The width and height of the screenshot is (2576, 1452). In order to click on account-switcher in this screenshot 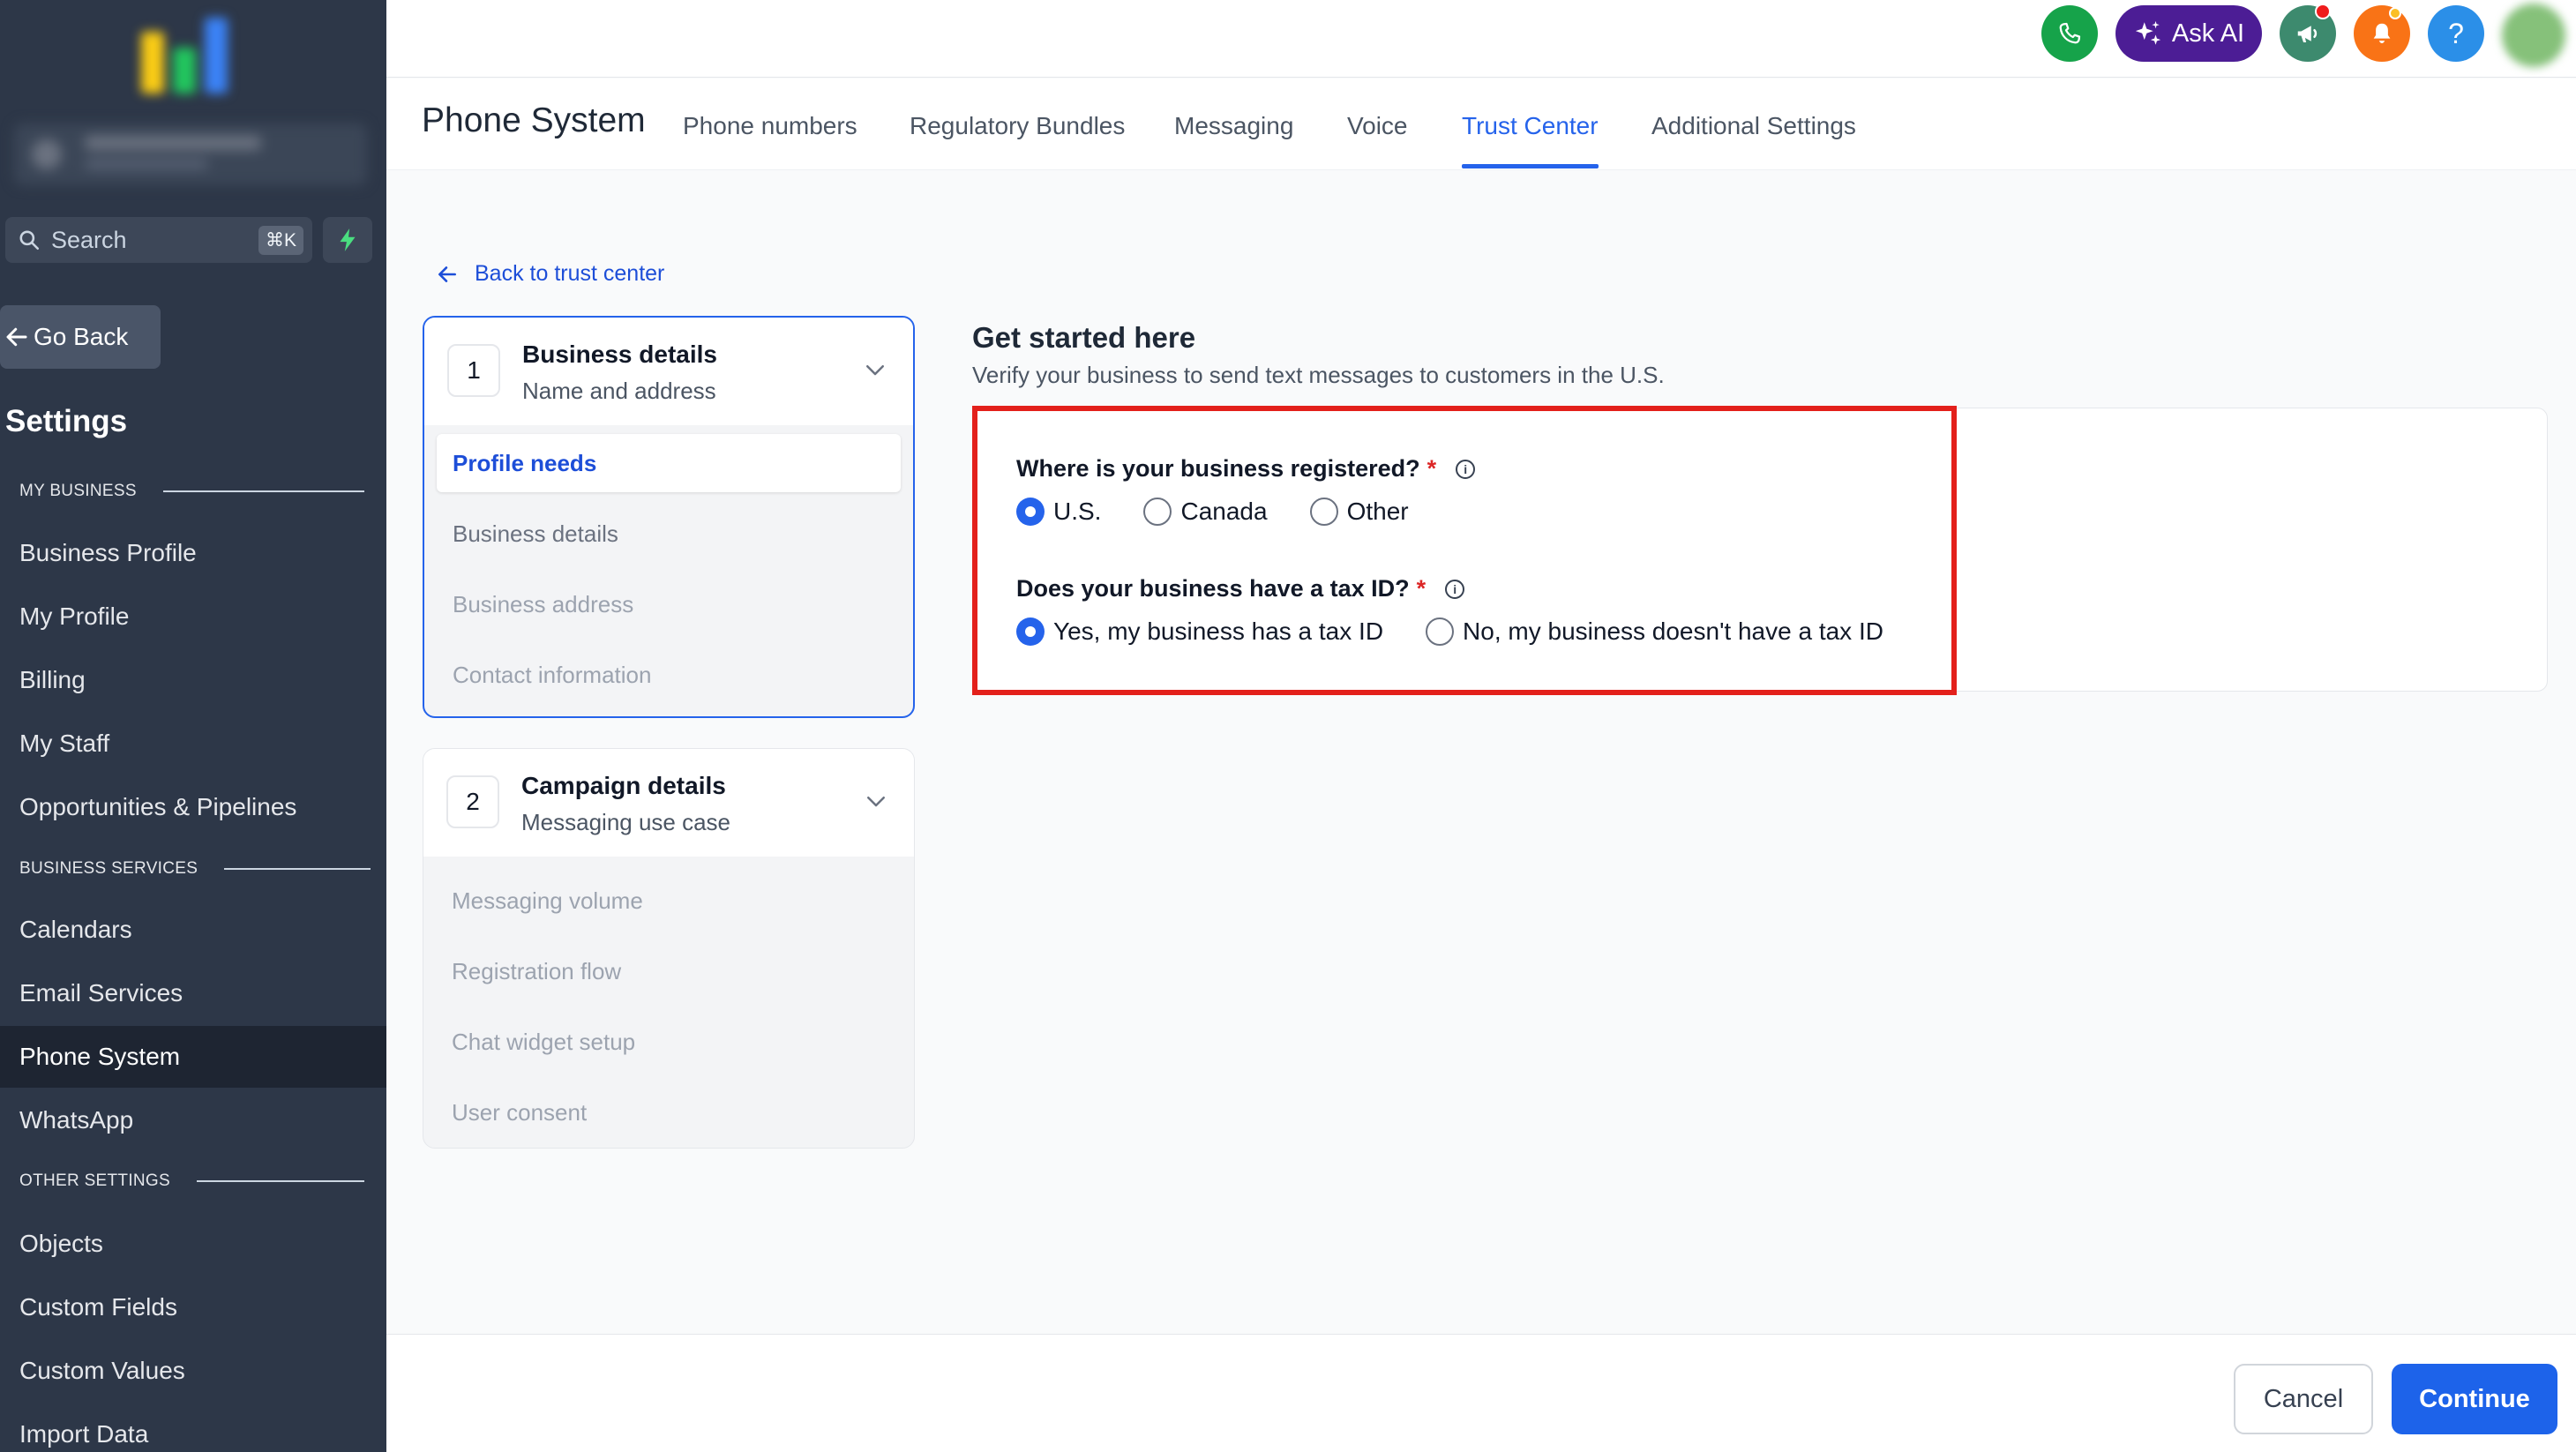, I will do `click(191, 154)`.